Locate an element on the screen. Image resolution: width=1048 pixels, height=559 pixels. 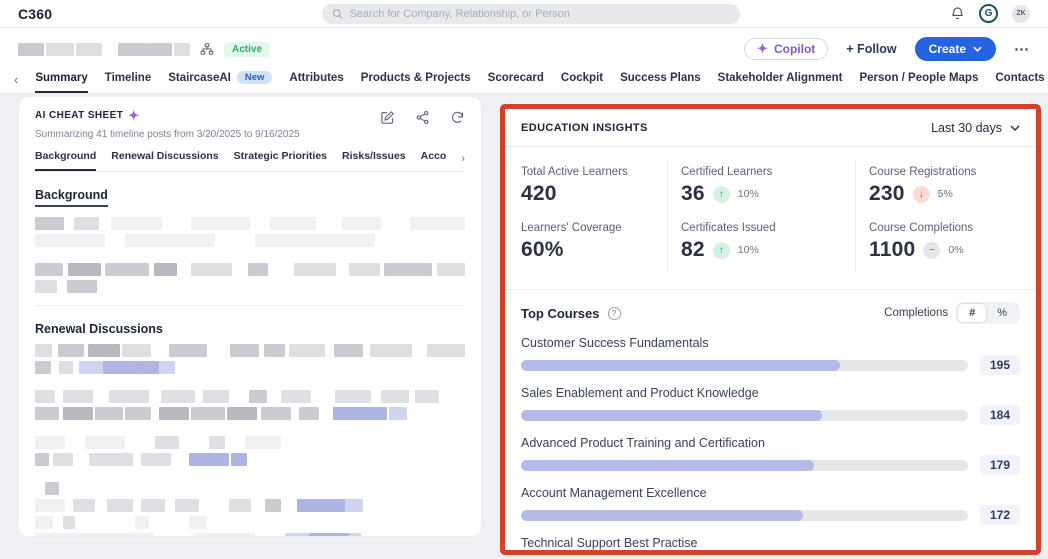
notification-bell-icon is located at coordinates (957, 13).